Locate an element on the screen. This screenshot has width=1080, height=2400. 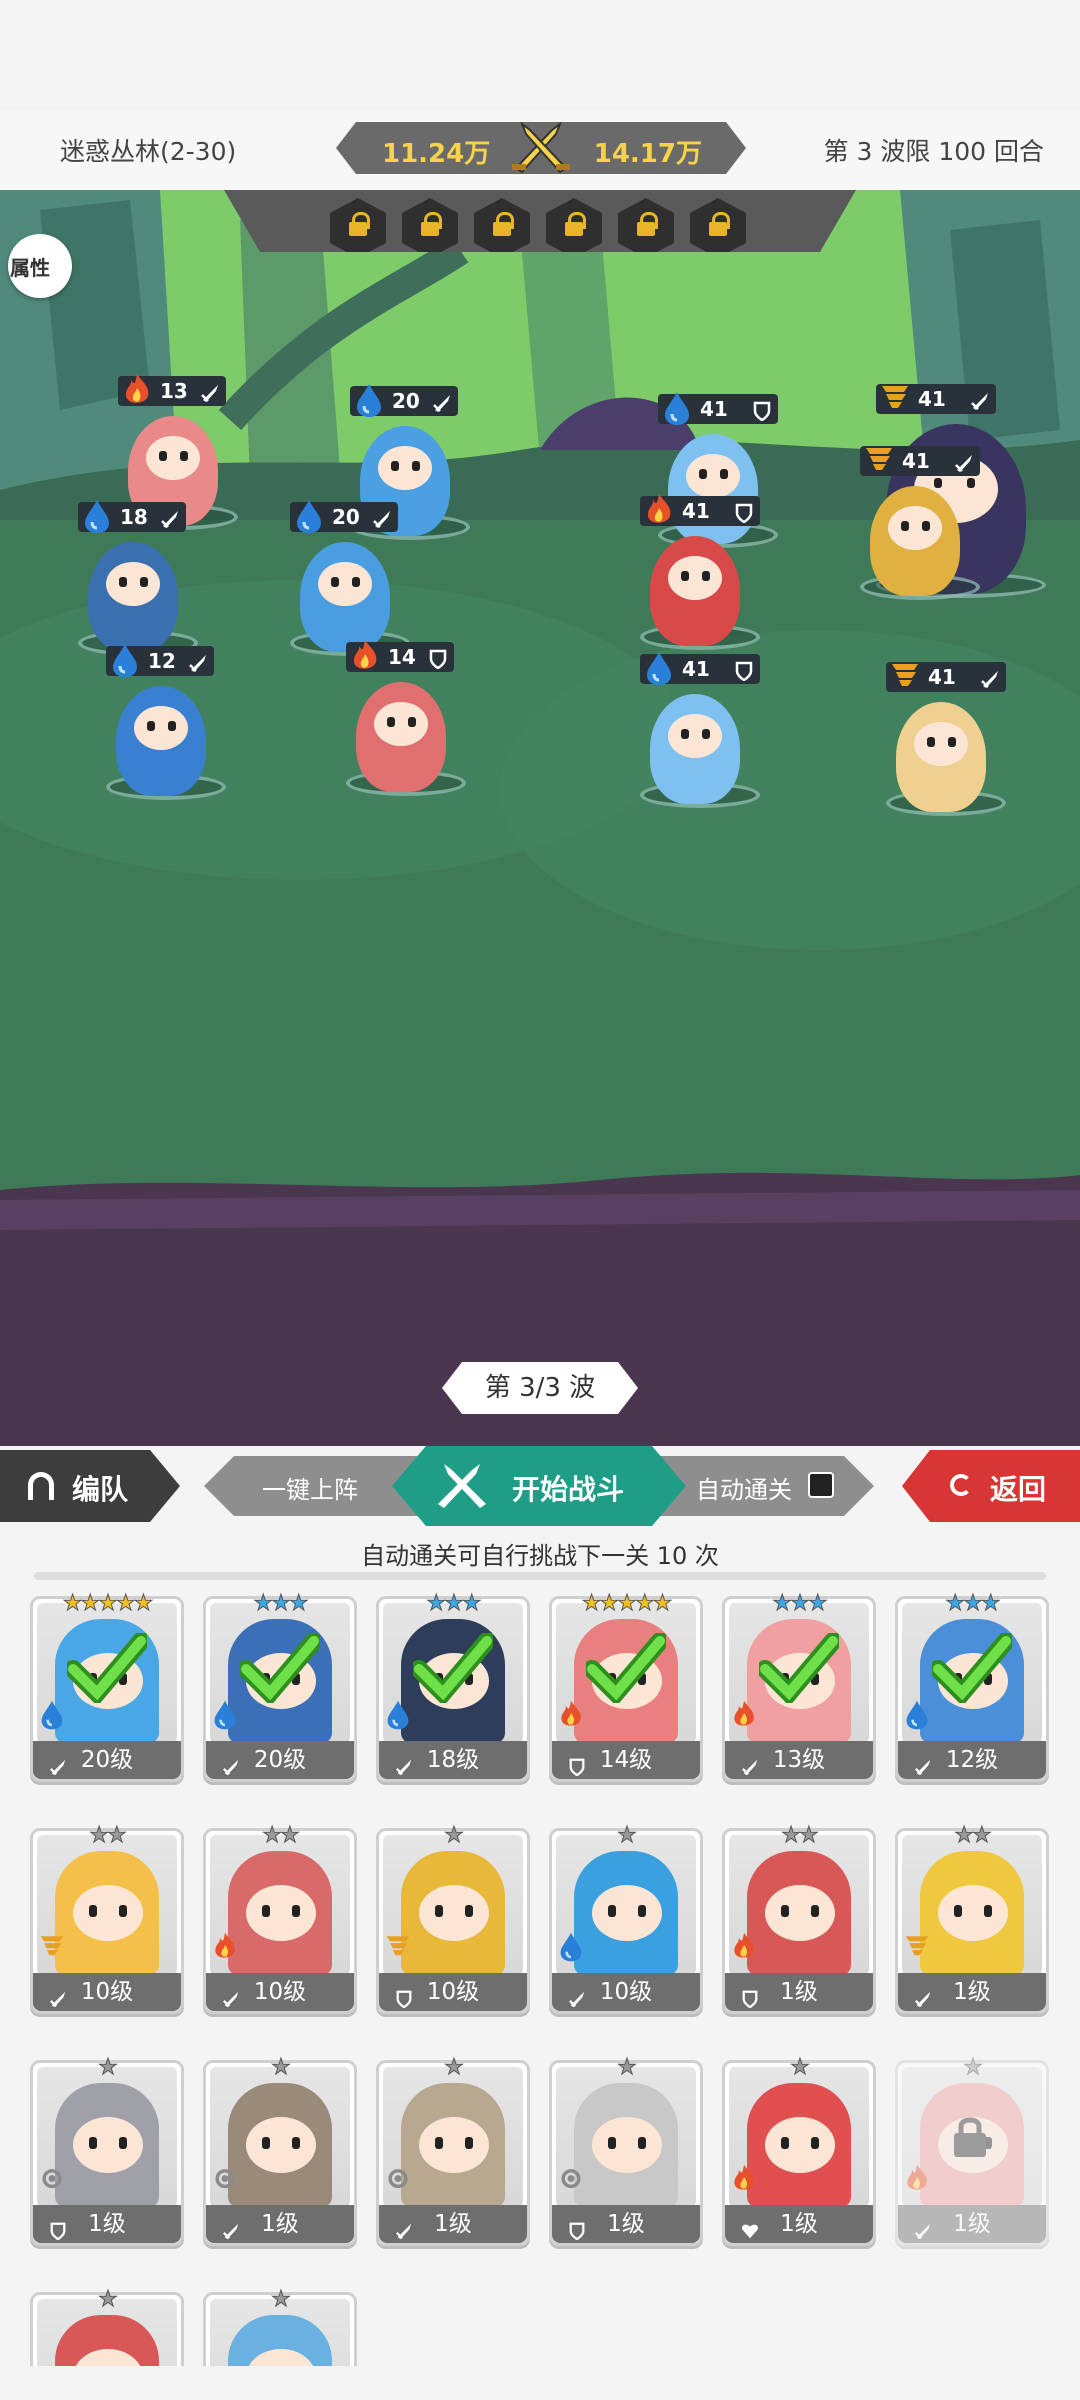
locked-slots-bar is located at coordinates (540, 221).